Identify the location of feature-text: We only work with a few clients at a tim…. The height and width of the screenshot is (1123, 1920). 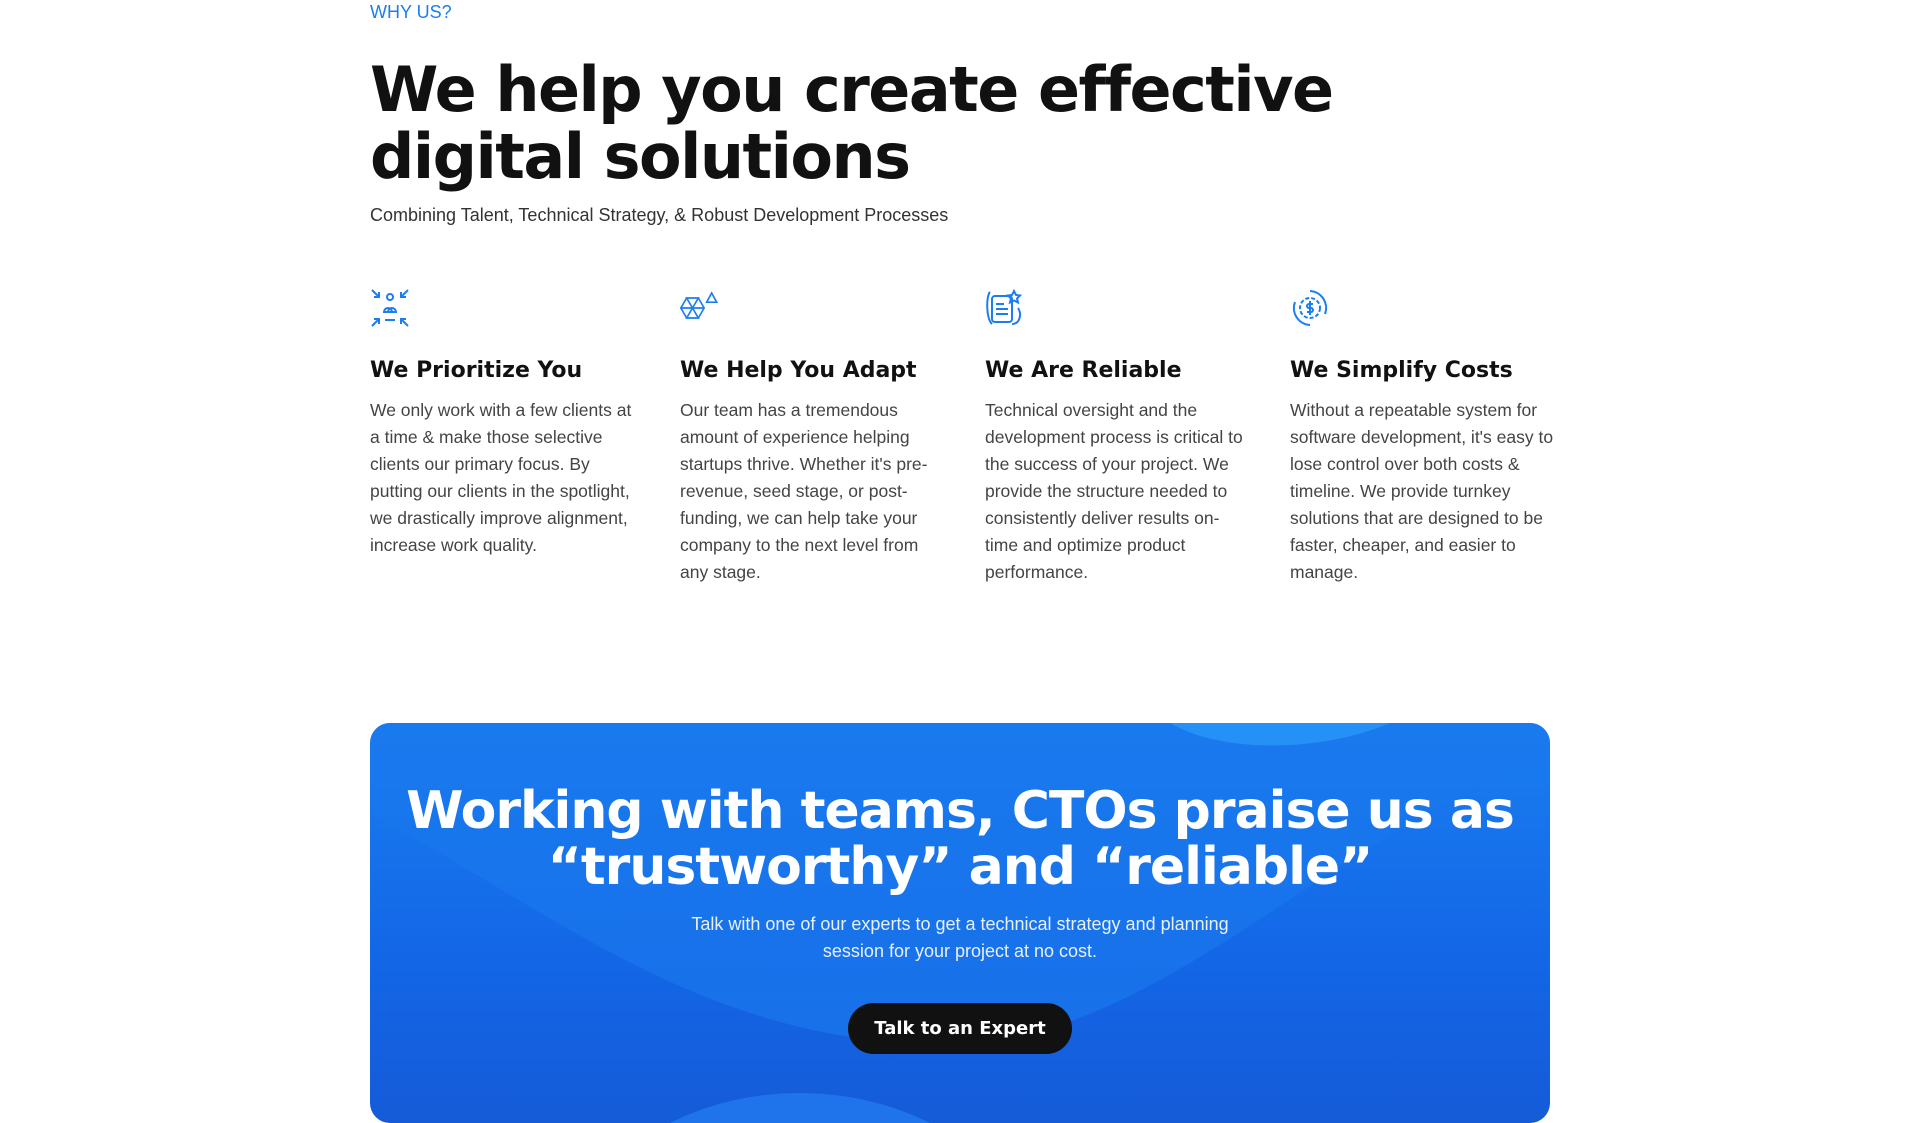
(501, 477).